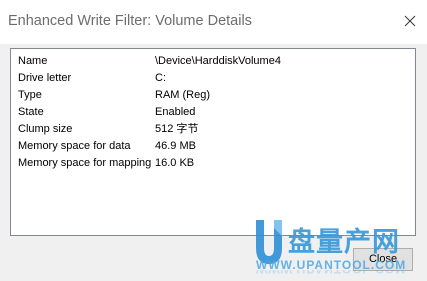 The height and width of the screenshot is (281, 427). What do you see at coordinates (30, 95) in the screenshot?
I see `detail-label: Type` at bounding box center [30, 95].